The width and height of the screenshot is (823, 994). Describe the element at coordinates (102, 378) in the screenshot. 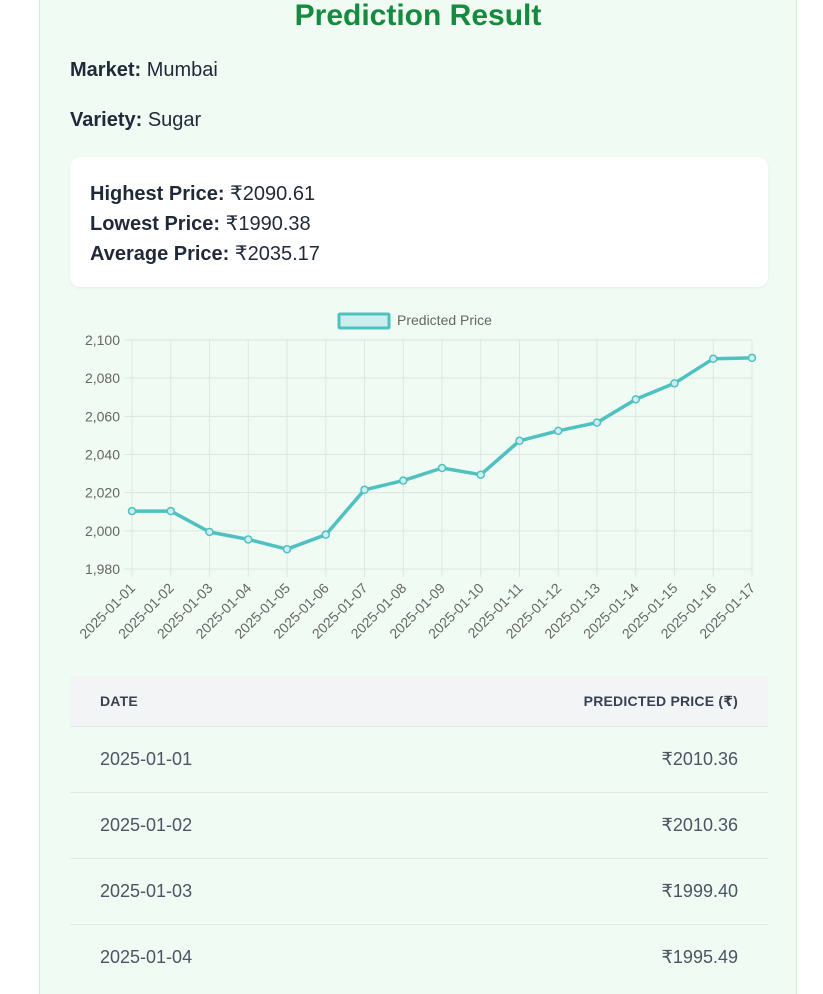

I see `y-tick-label: 2,080` at that location.